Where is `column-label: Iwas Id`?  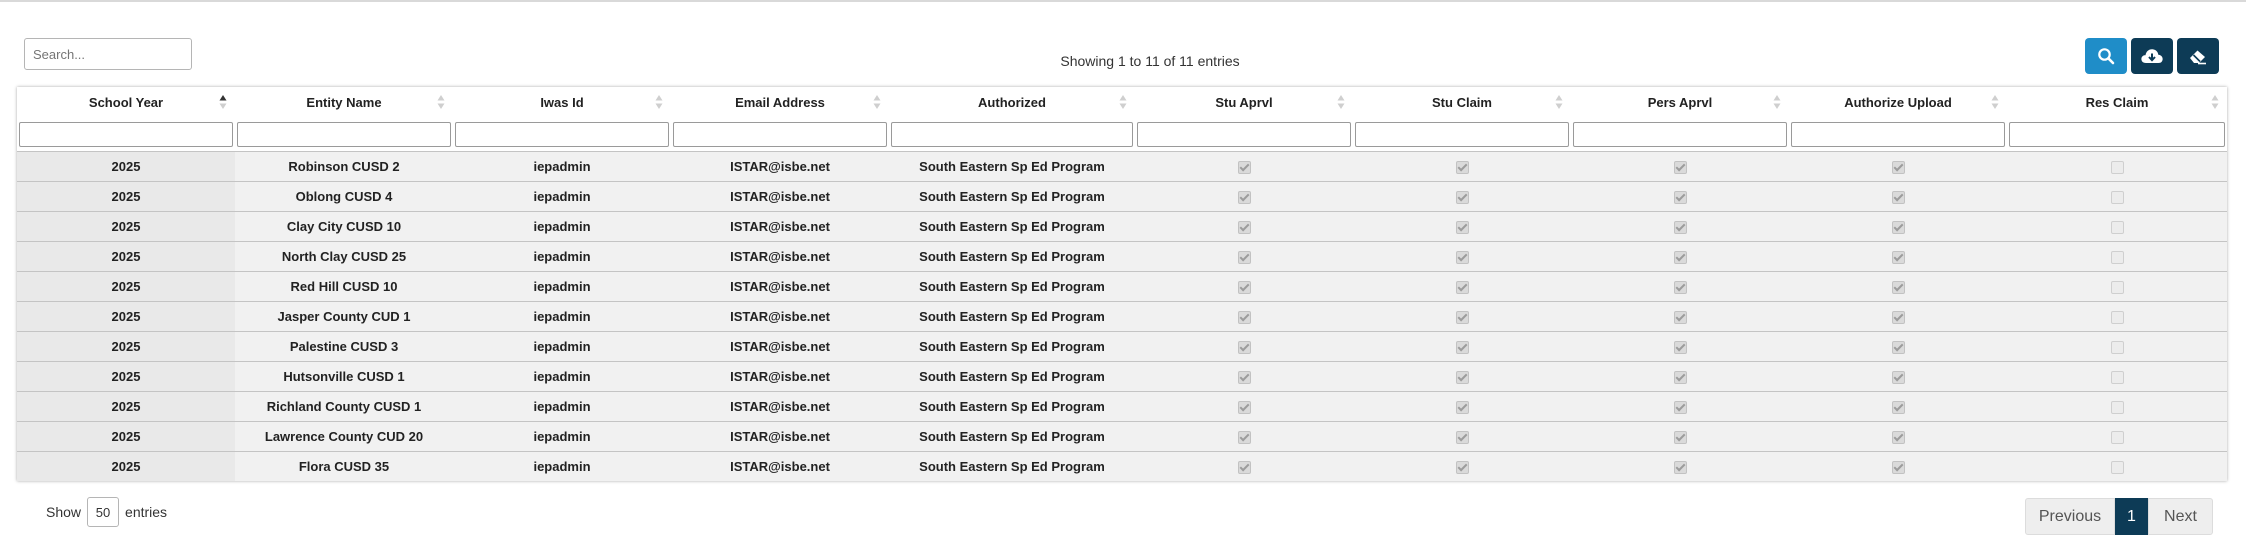 column-label: Iwas Id is located at coordinates (562, 102).